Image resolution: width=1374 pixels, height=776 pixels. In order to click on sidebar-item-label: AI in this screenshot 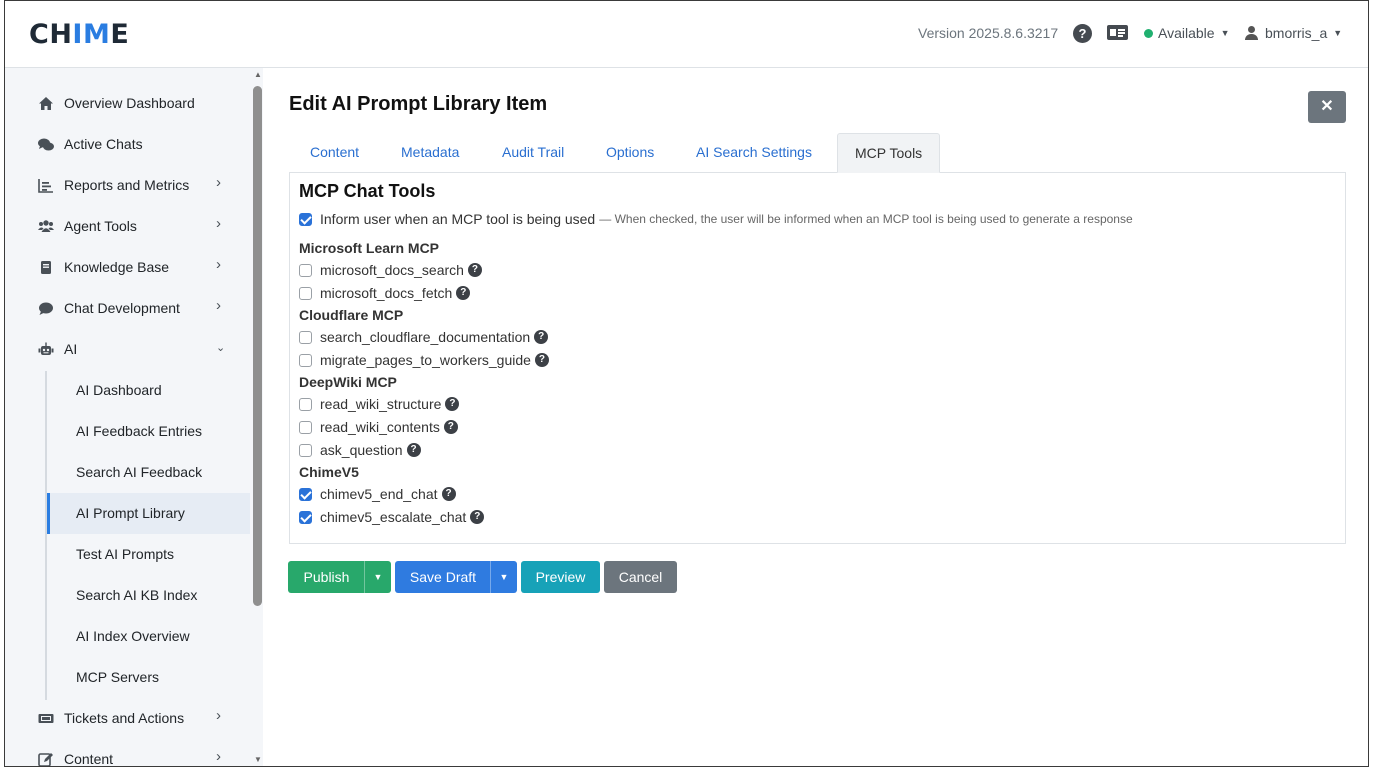, I will do `click(71, 349)`.